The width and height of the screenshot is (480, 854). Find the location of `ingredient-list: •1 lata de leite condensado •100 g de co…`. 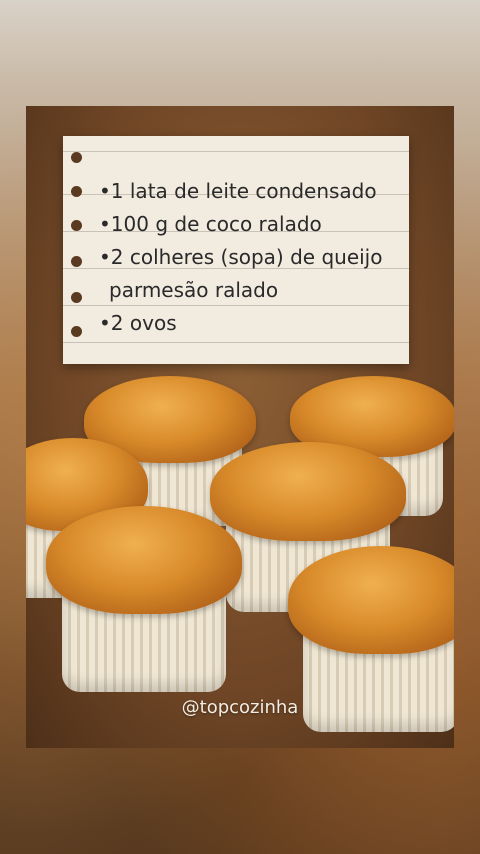

ingredient-list: •1 lata de leite condensado •100 g de co… is located at coordinates (240, 257).